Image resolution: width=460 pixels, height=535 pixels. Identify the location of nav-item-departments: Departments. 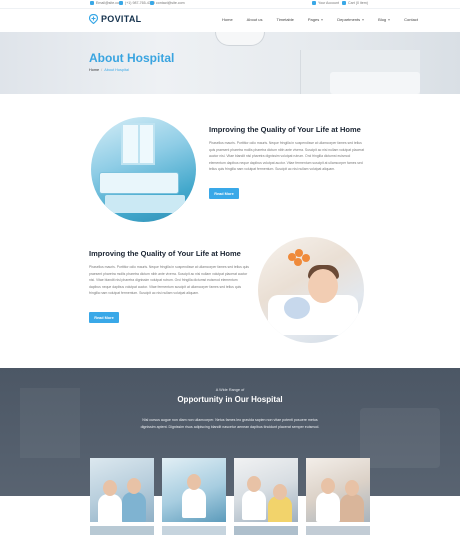
(351, 19).